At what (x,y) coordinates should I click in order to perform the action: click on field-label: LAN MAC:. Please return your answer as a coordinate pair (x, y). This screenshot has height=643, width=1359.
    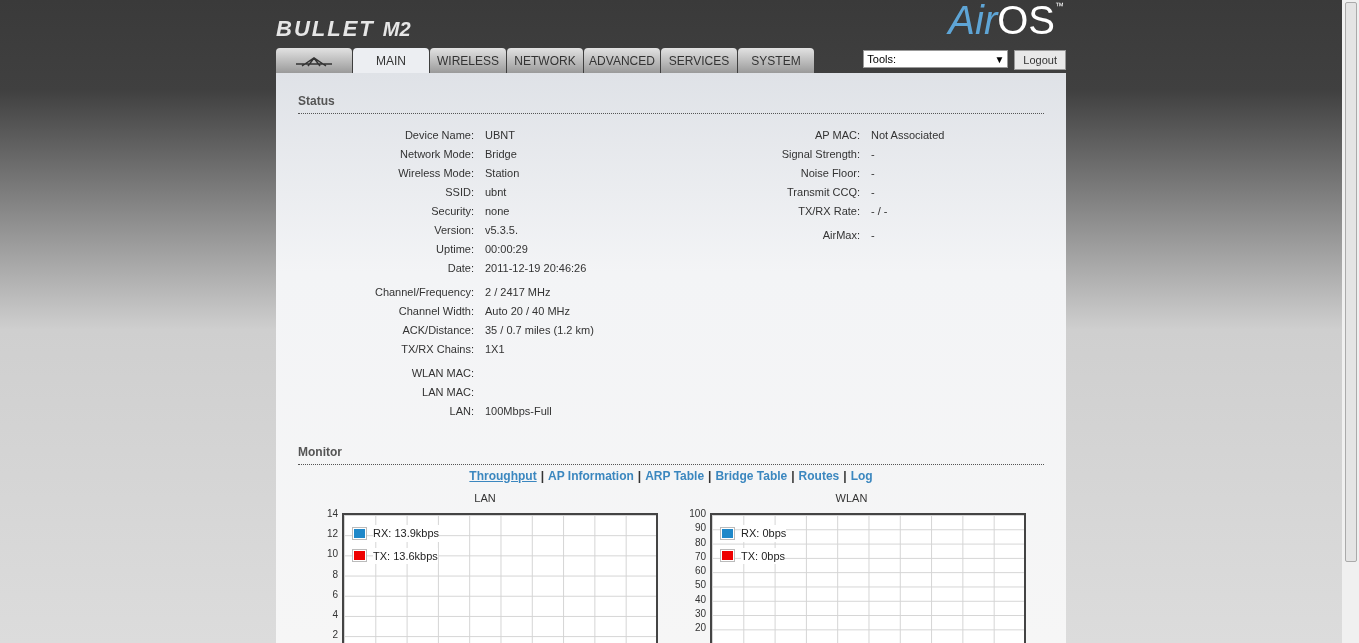
    Looking at the image, I should click on (448, 393).